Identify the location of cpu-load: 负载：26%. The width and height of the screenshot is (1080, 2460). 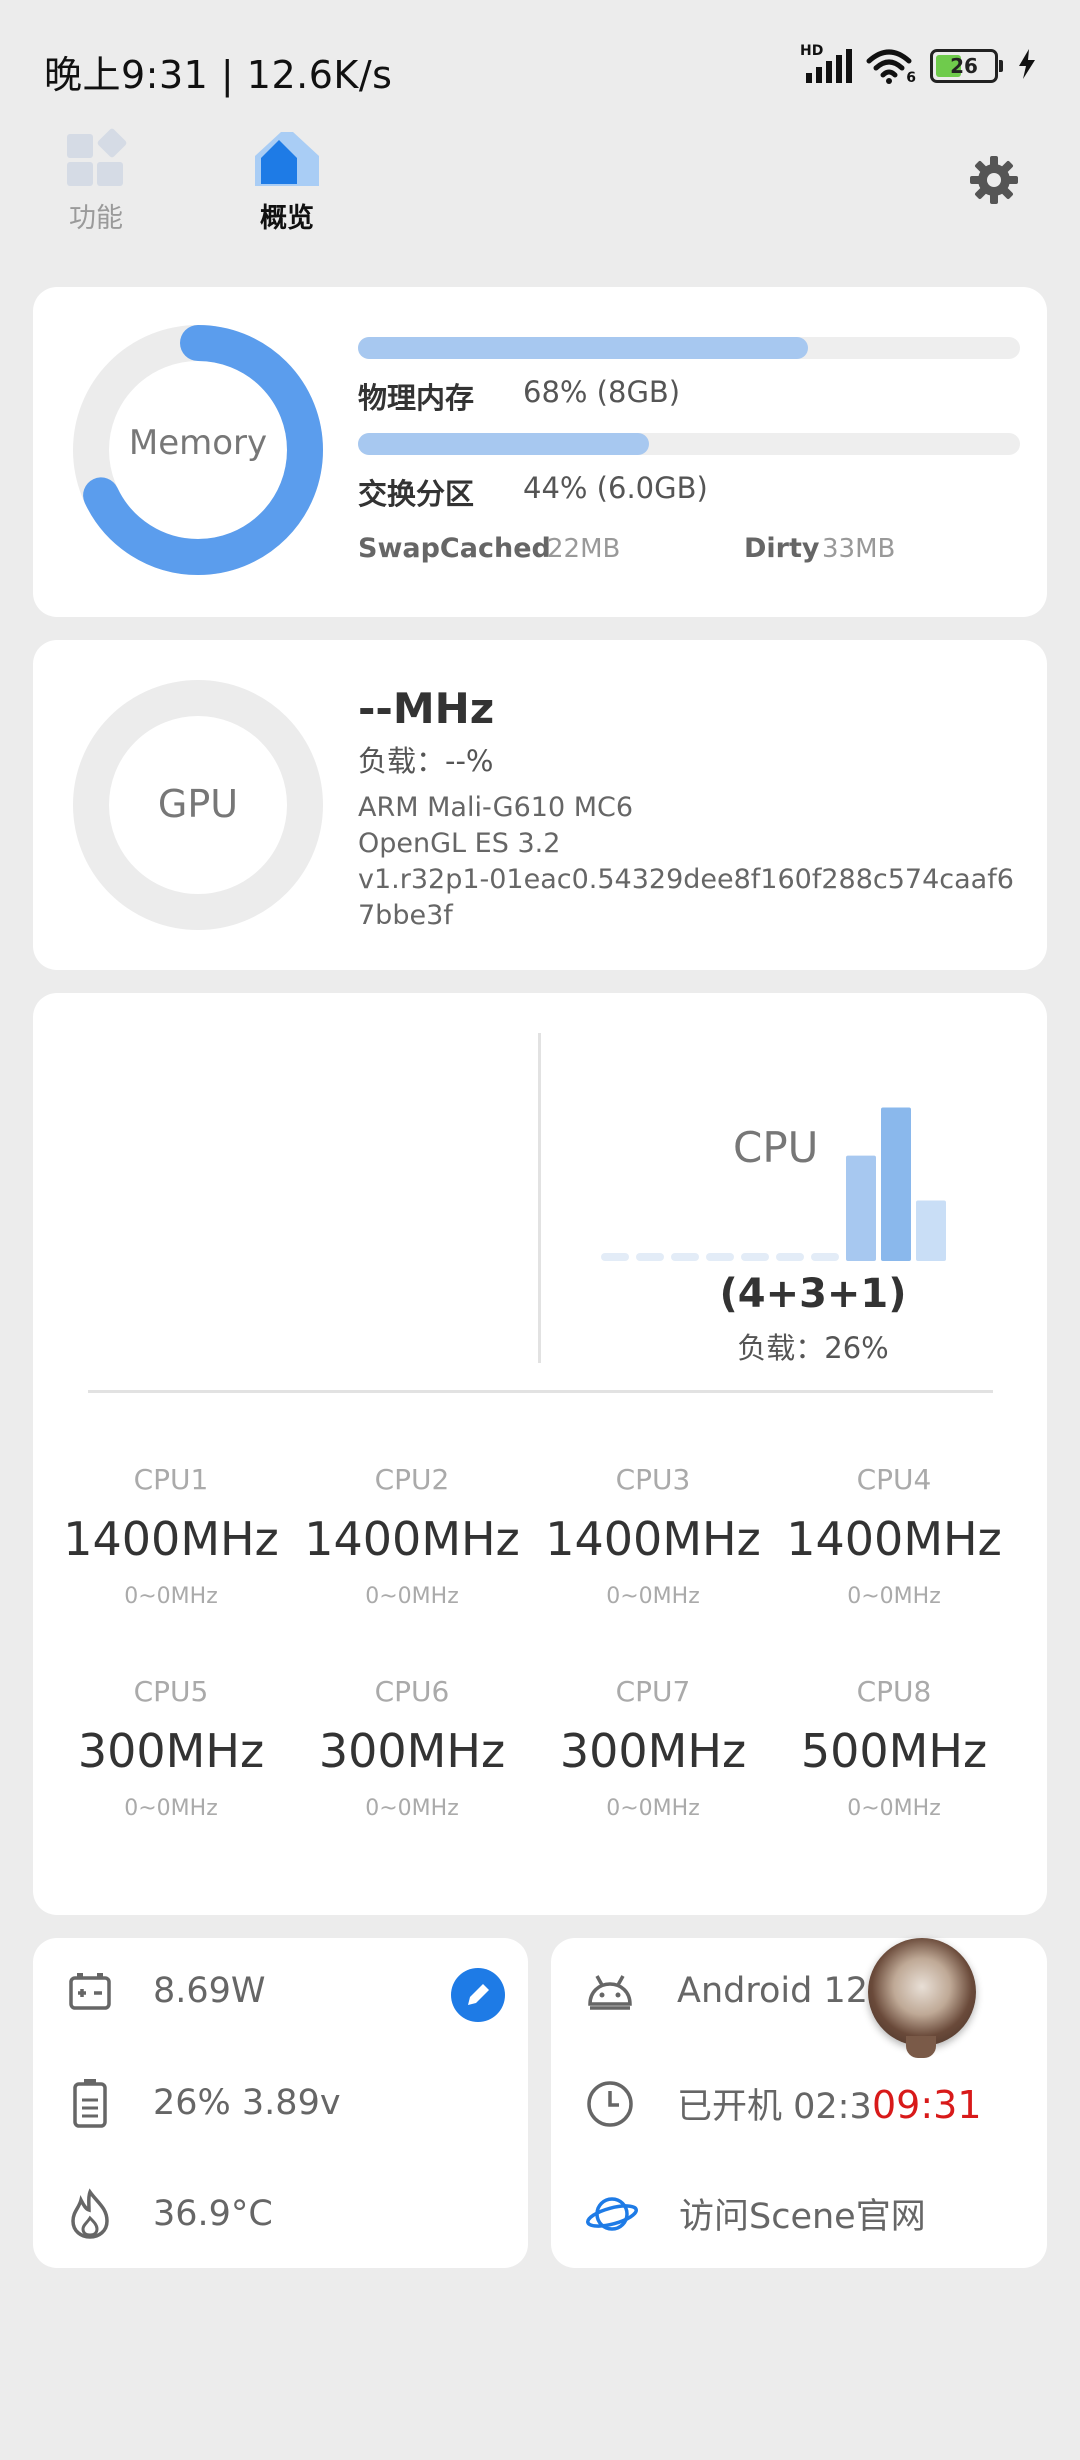
(813, 1348).